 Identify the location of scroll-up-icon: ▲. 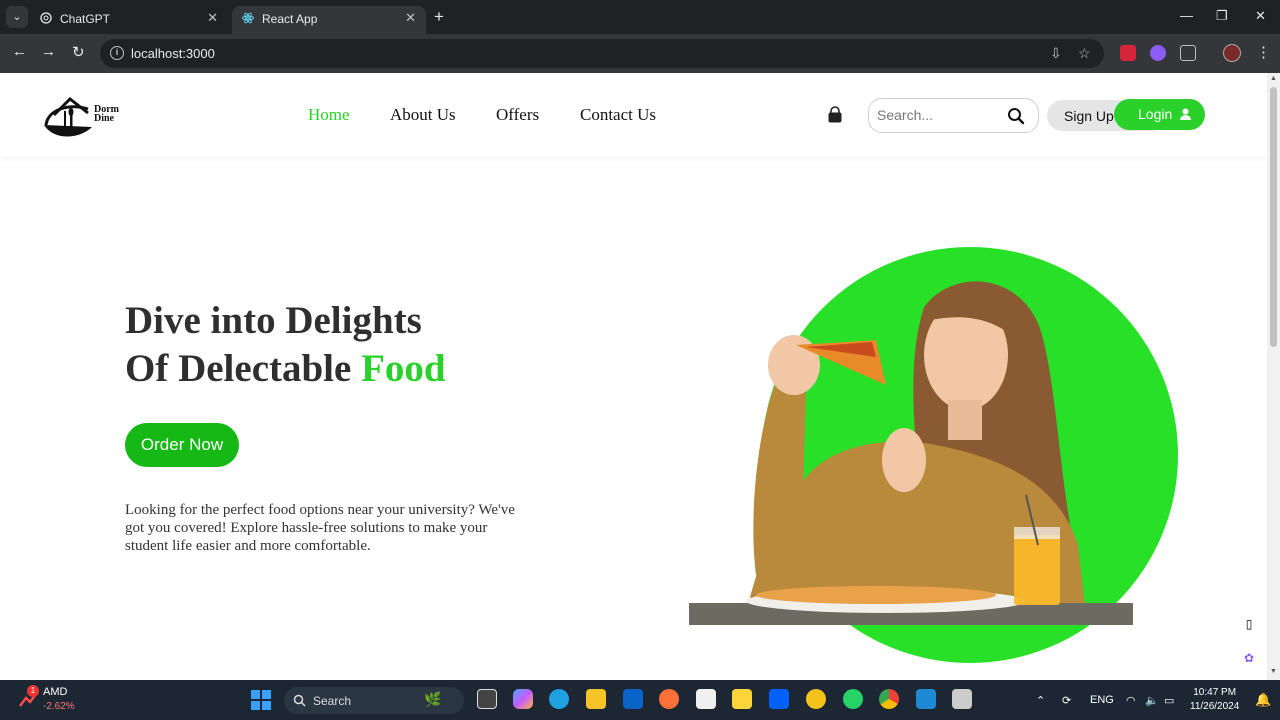
(1273, 78).